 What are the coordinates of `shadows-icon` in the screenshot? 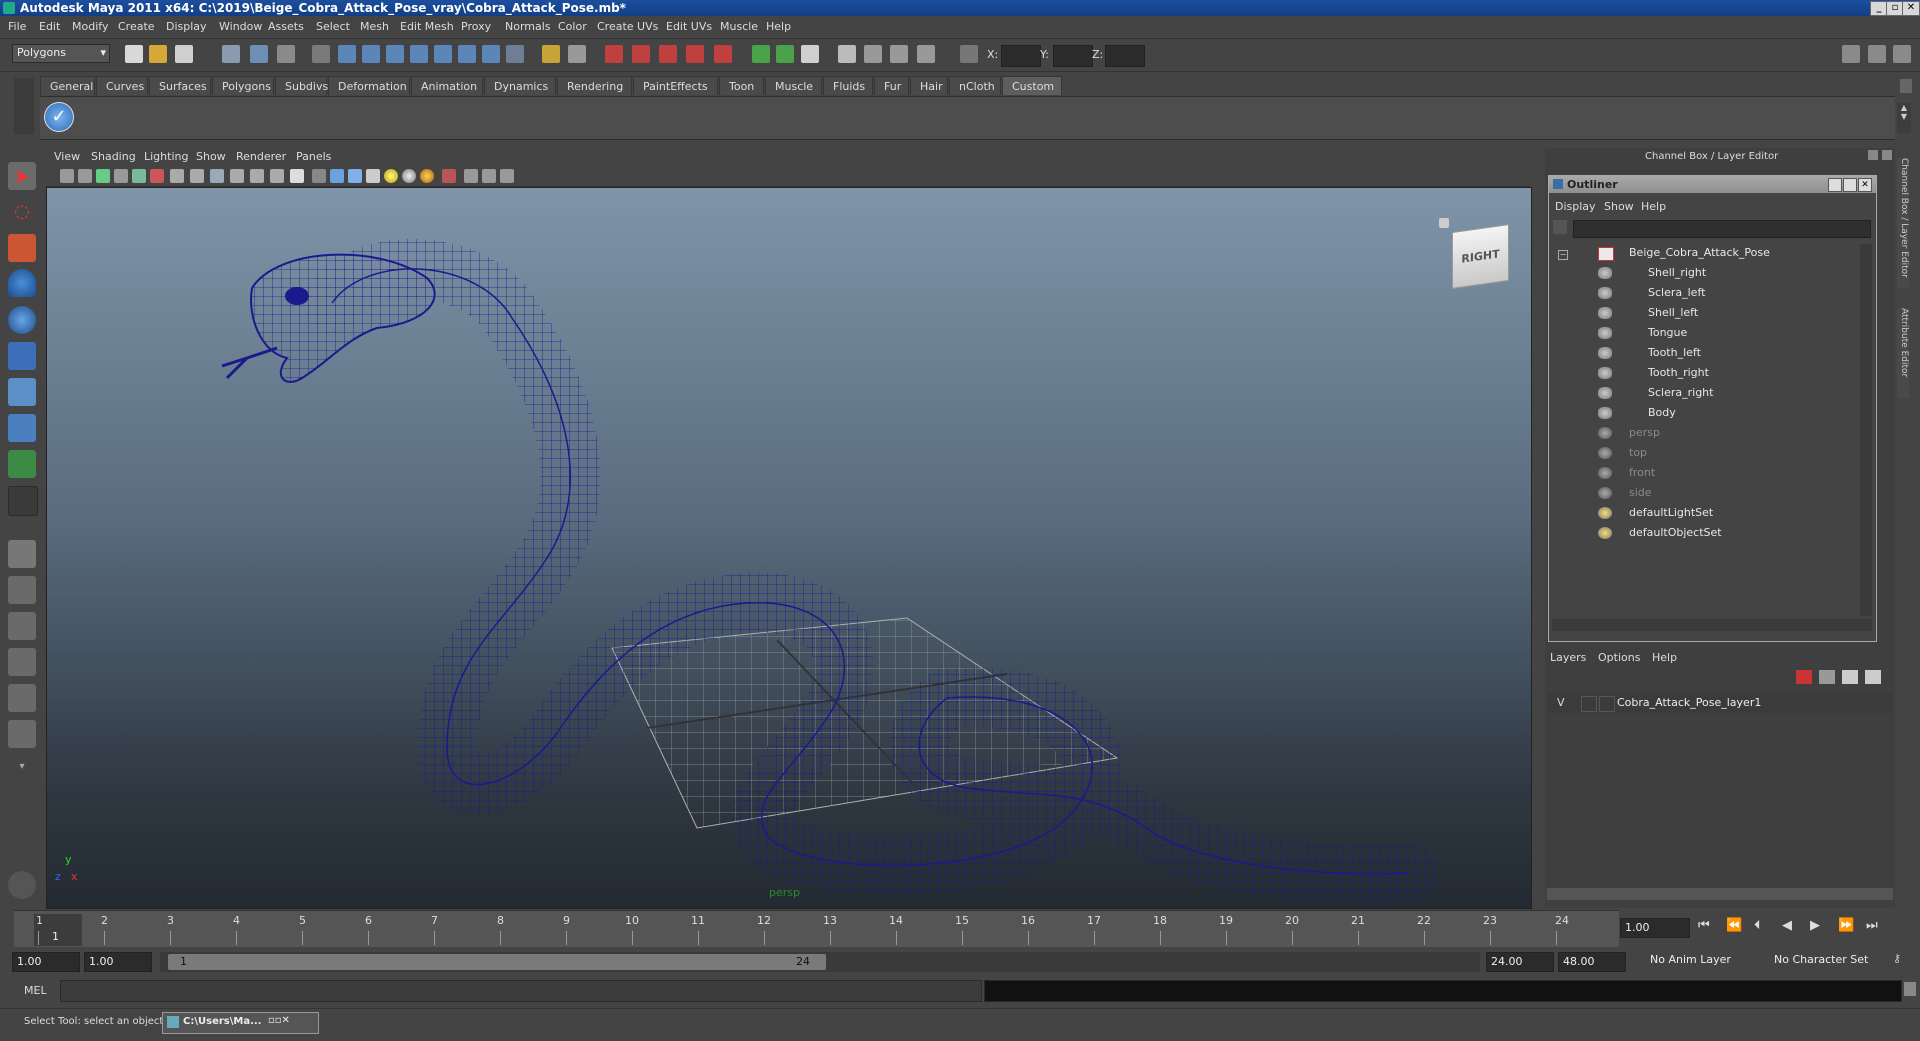 It's located at (409, 176).